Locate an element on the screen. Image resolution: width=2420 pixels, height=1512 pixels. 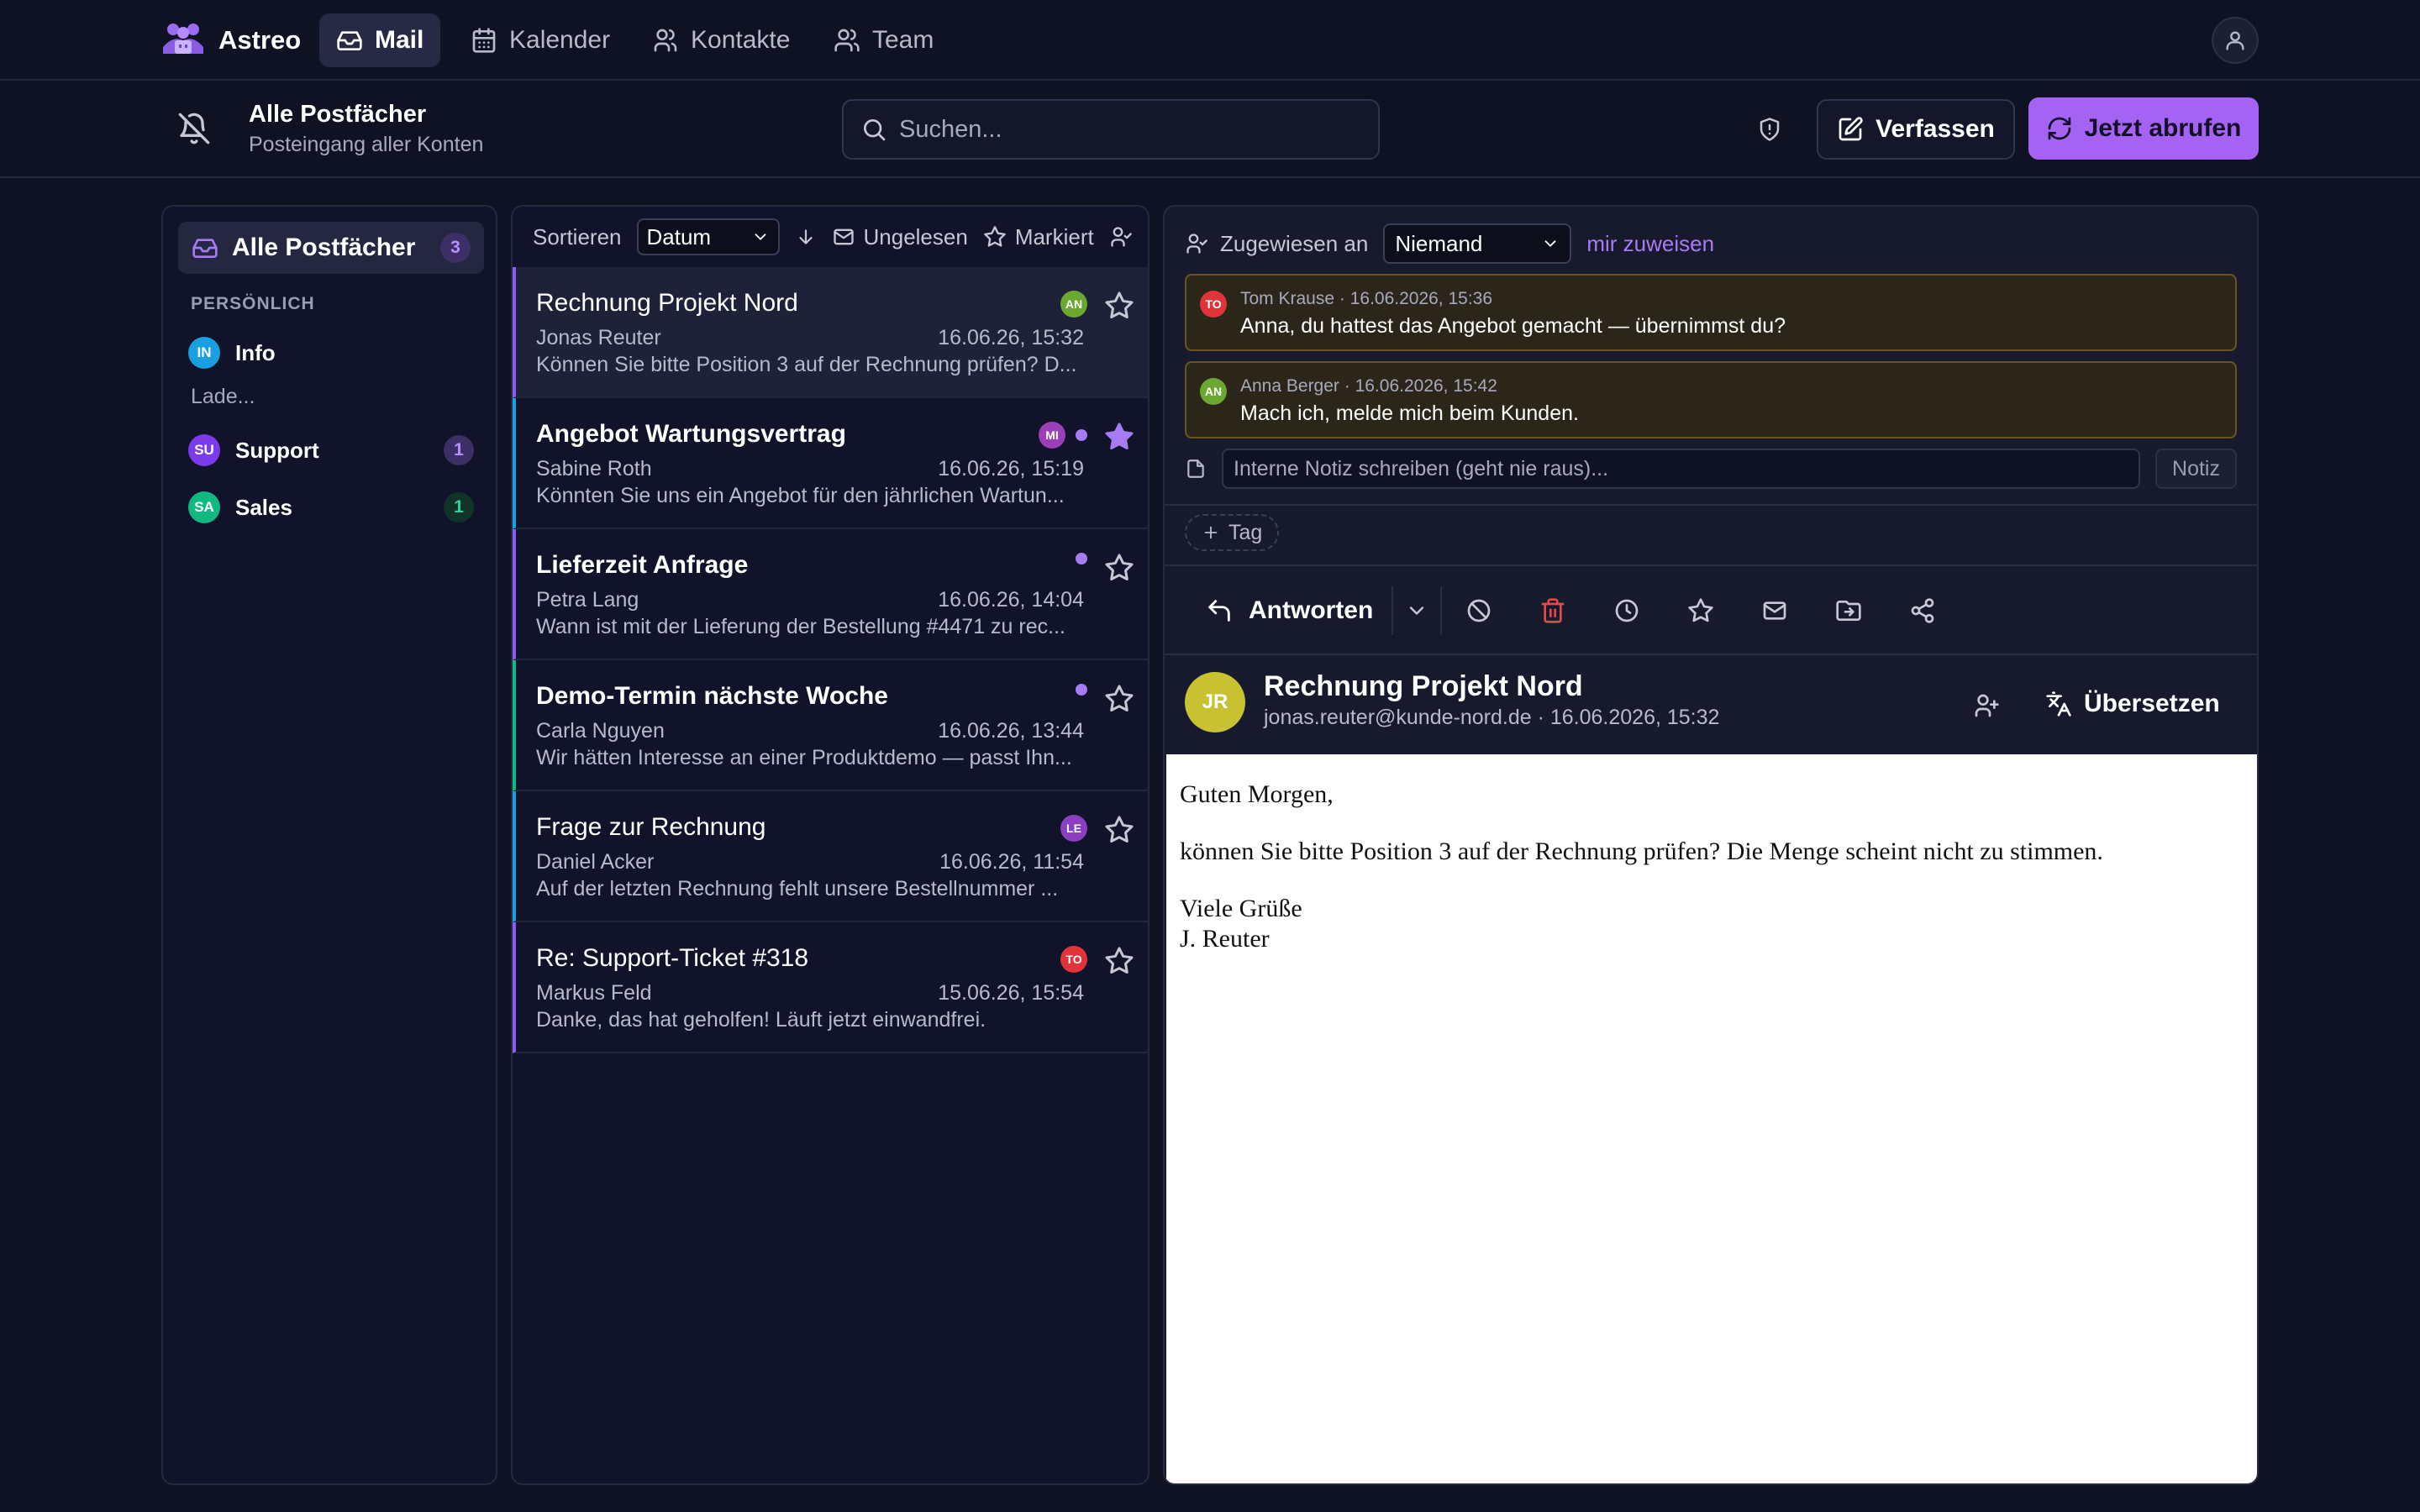
filter-unread-button: Ungelesen is located at coordinates (900, 237).